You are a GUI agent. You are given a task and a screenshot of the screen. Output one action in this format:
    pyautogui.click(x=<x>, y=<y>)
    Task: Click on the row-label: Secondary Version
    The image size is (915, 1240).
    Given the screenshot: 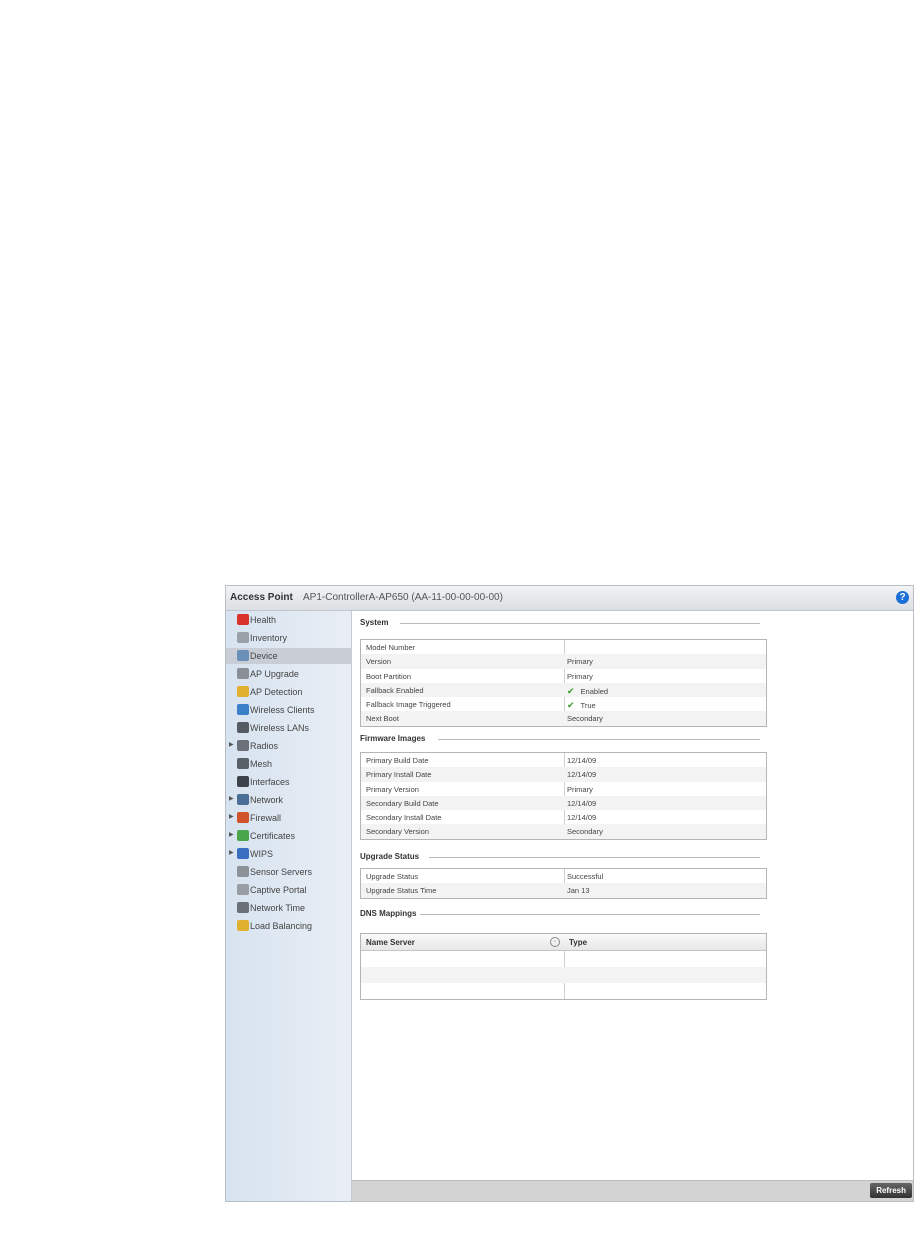 What is the action you would take?
    pyautogui.click(x=397, y=832)
    